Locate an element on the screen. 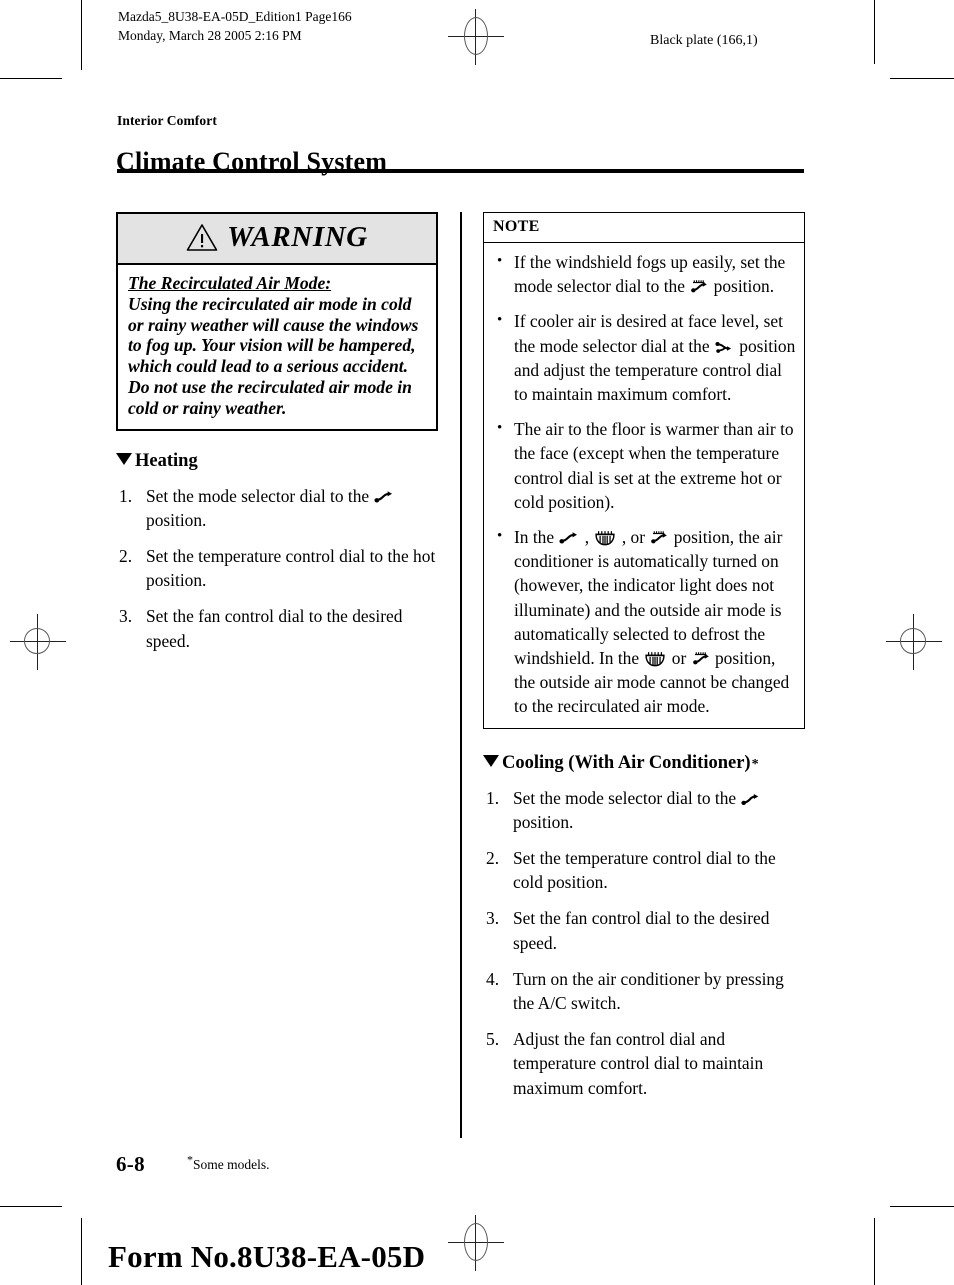 Image resolution: width=954 pixels, height=1285 pixels. face-foot-mode-icon is located at coordinates (723, 347).